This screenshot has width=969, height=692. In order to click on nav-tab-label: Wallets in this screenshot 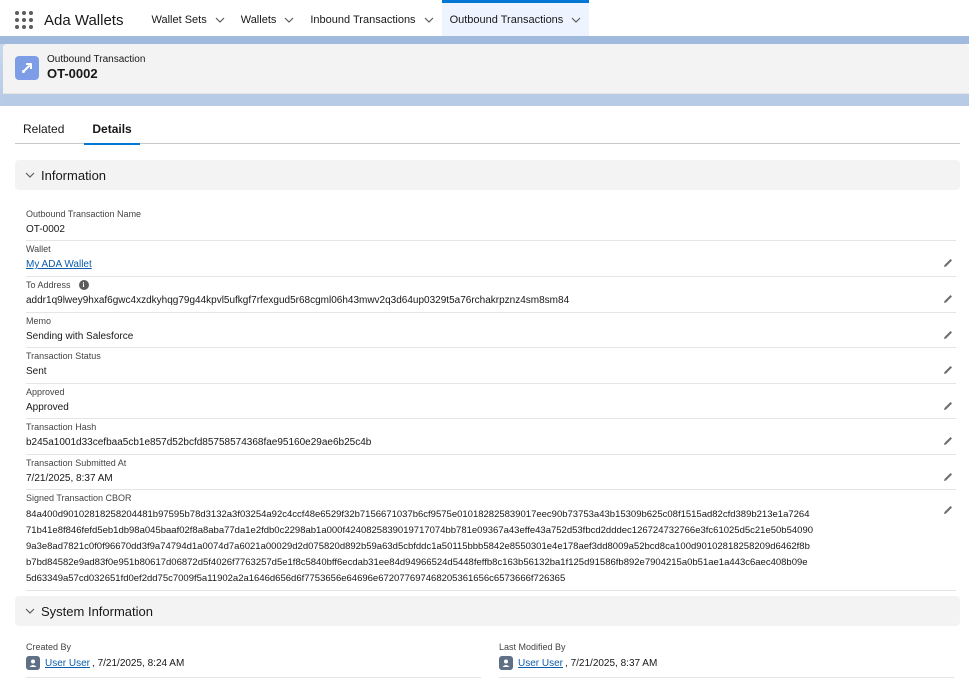, I will do `click(258, 20)`.